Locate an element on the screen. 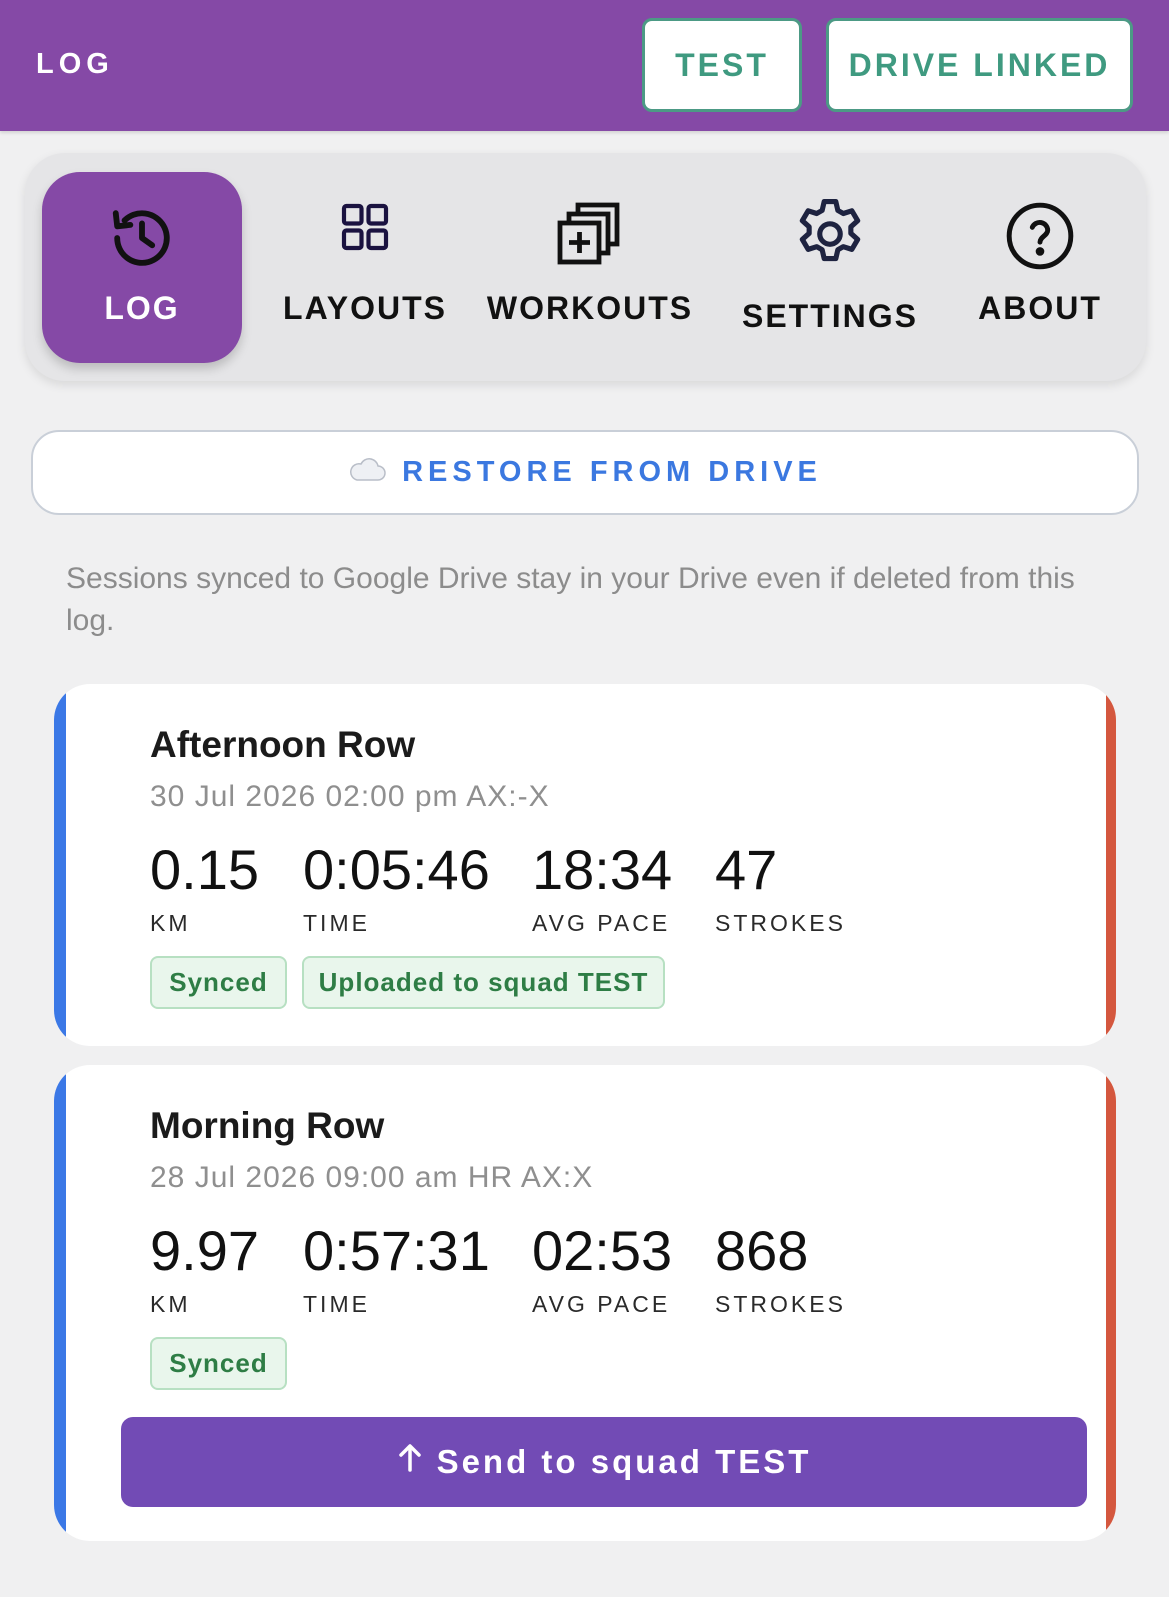 The height and width of the screenshot is (1597, 1169). stat-value: 02:53 is located at coordinates (602, 1250).